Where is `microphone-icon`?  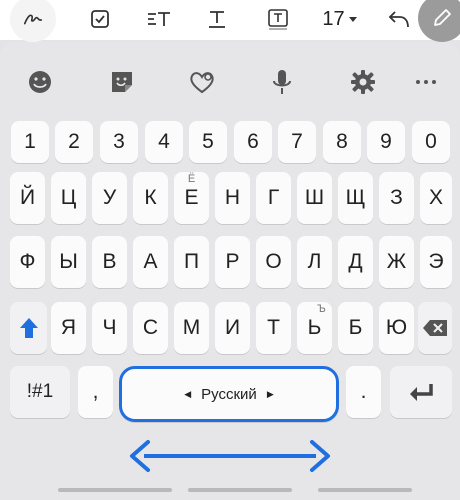
microphone-icon is located at coordinates (282, 82).